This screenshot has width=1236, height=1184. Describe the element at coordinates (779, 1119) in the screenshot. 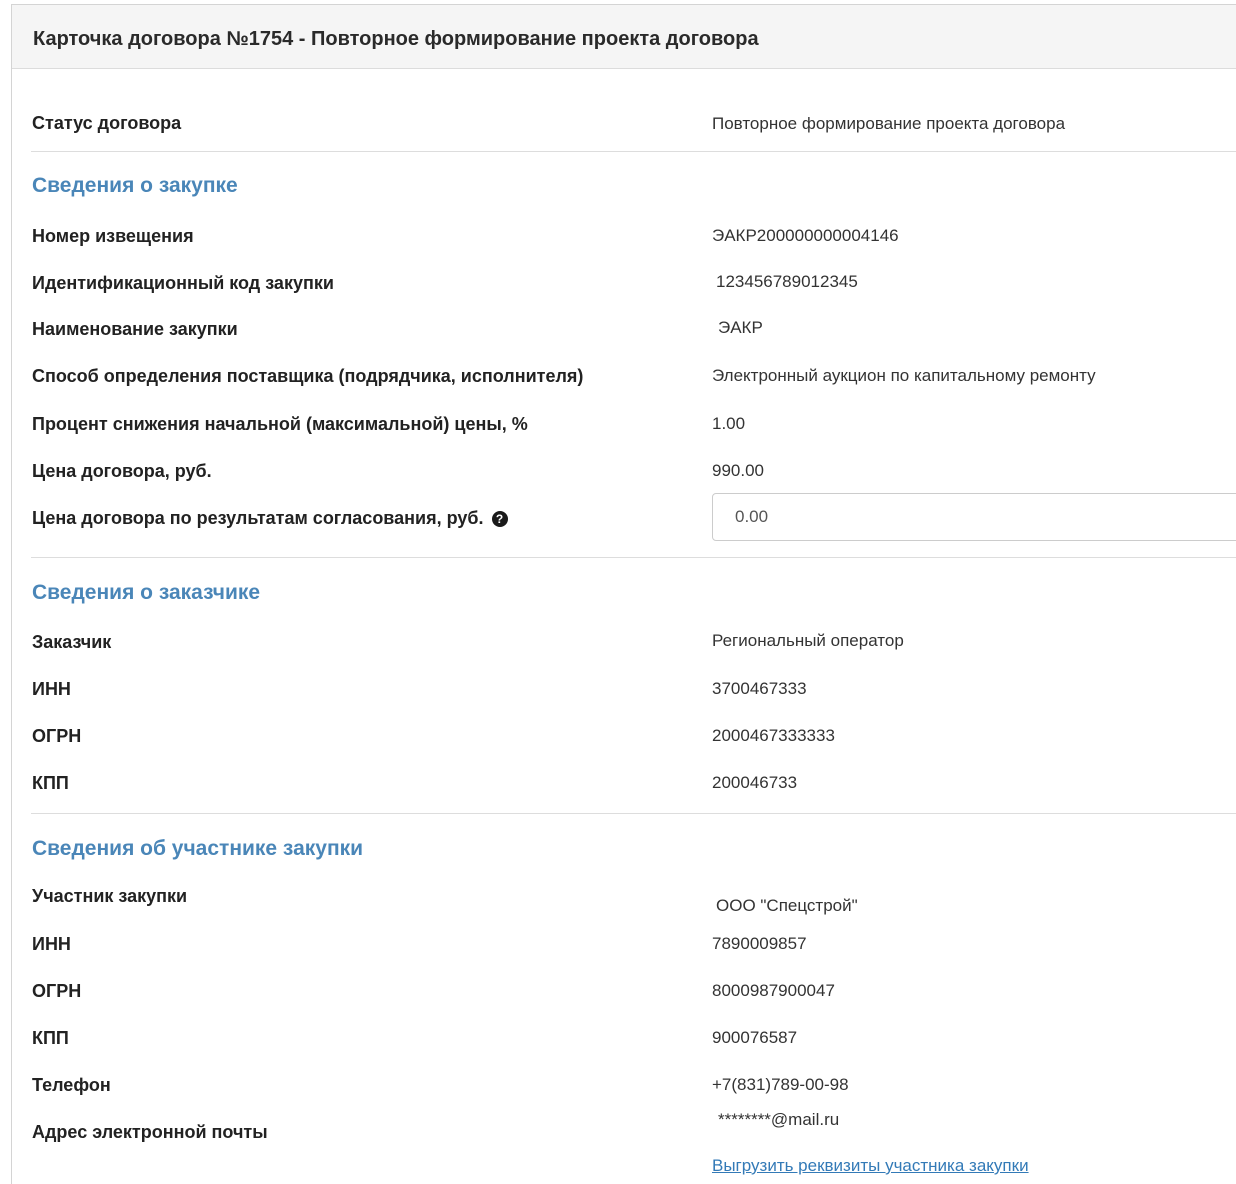

I see `participant-email-value: ********@mail.ru` at that location.